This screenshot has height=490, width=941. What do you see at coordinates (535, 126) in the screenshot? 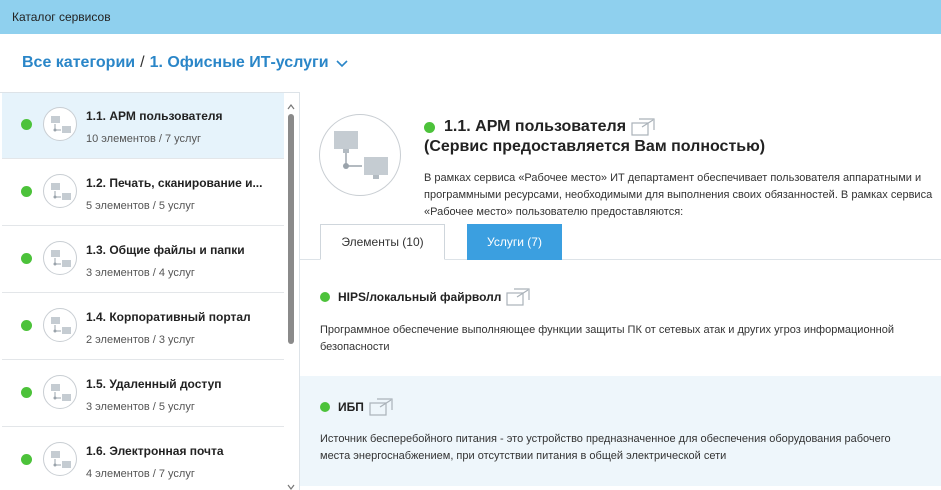
I see `service-title-text: 1.1. АРМ пользователя` at bounding box center [535, 126].